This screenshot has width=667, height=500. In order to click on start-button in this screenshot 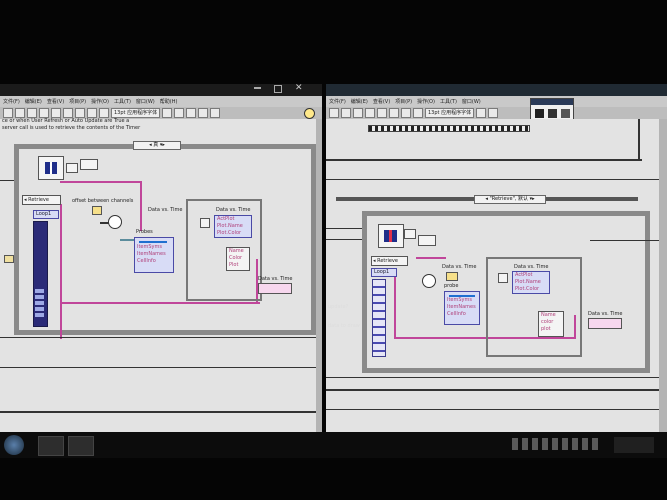, I will do `click(14, 445)`.